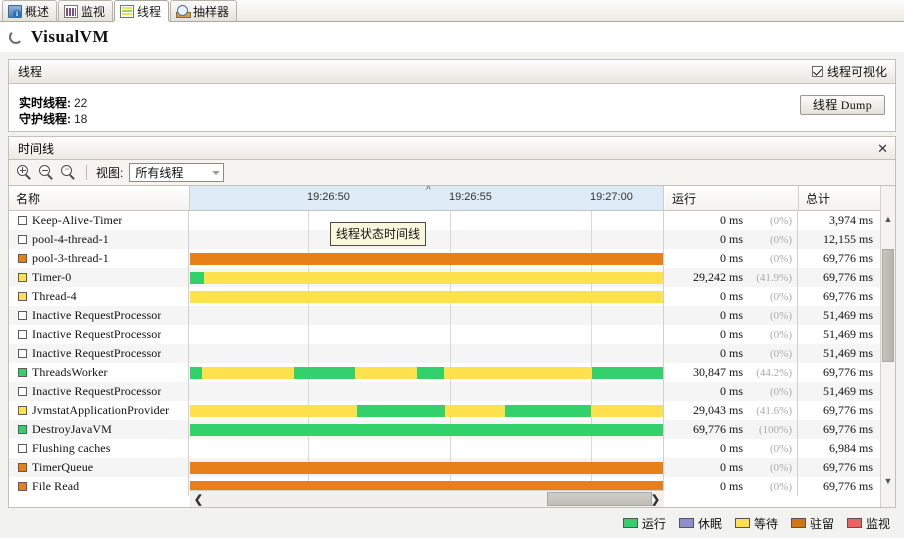 The height and width of the screenshot is (538, 904). Describe the element at coordinates (732, 198) in the screenshot. I see `column-header-running: 运行` at that location.